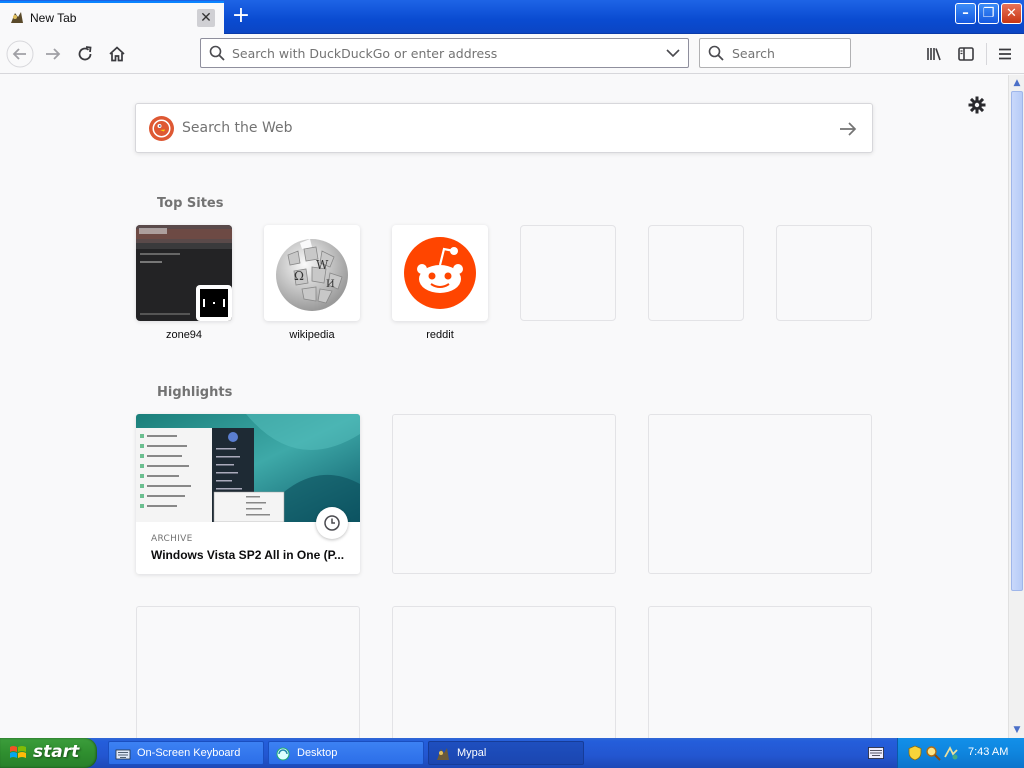 The image size is (1024, 768). Describe the element at coordinates (960, 753) in the screenshot. I see `system-tray: 7:43 AM` at that location.